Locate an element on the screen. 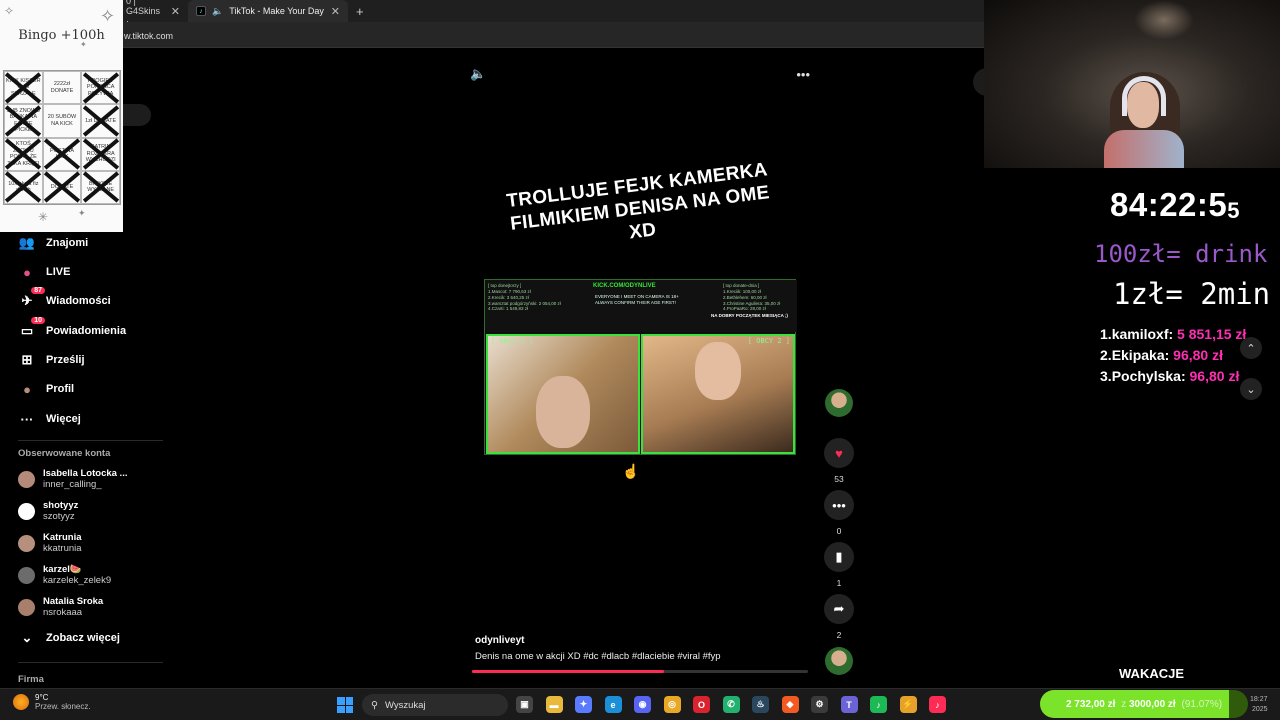  video-progress-bar is located at coordinates (640, 671).